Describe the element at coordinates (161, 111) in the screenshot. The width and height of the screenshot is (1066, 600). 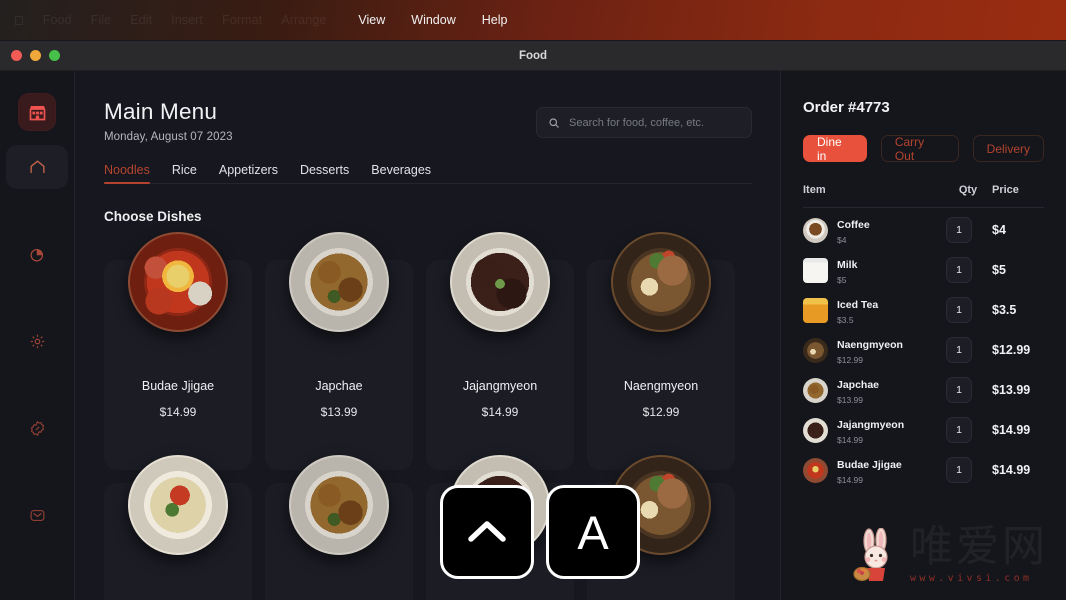
I see `page-title: Main Menu` at that location.